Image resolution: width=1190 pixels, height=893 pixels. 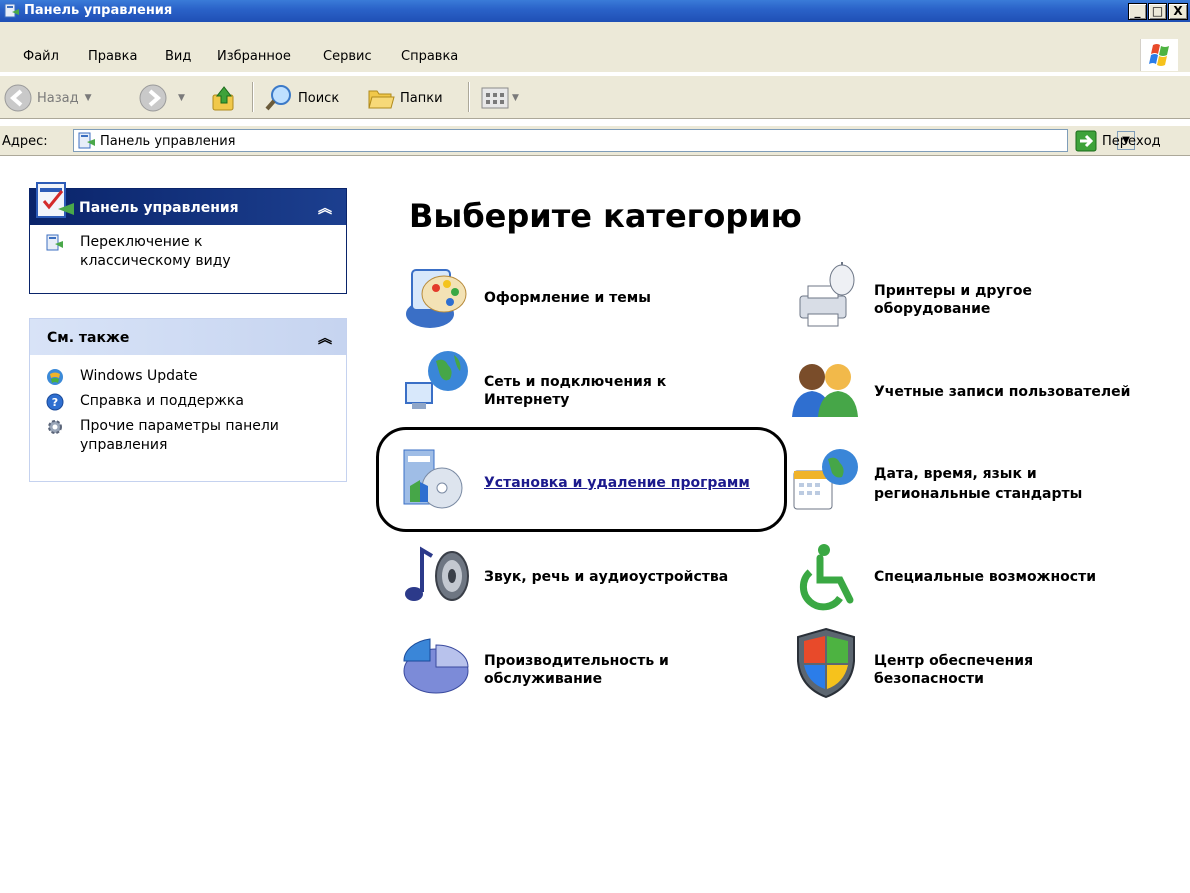 What do you see at coordinates (254, 56) in the screenshot?
I see `menu-favorites: Избранное` at bounding box center [254, 56].